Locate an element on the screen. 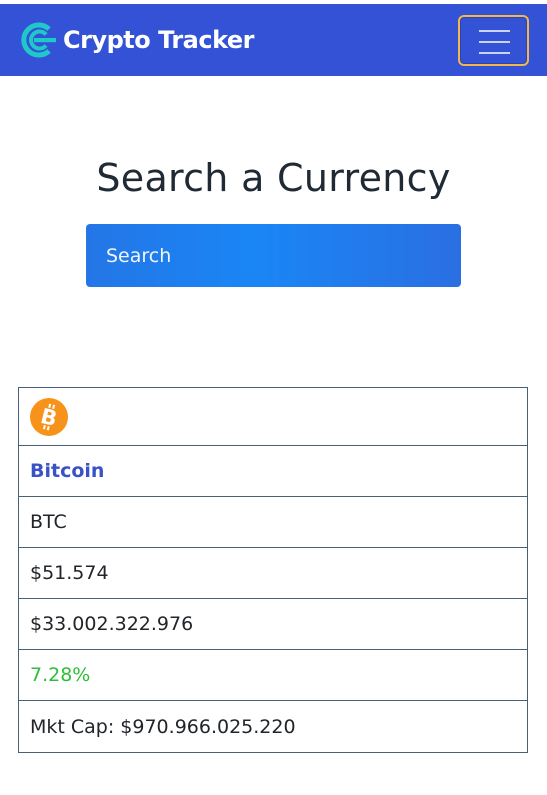  search-input is located at coordinates (273, 255).